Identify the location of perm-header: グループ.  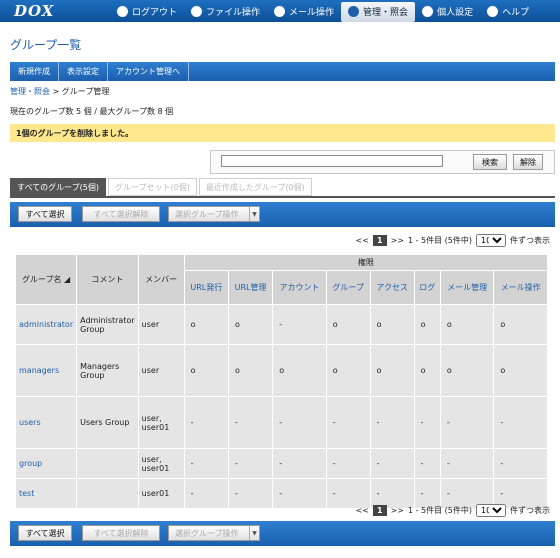
(348, 287).